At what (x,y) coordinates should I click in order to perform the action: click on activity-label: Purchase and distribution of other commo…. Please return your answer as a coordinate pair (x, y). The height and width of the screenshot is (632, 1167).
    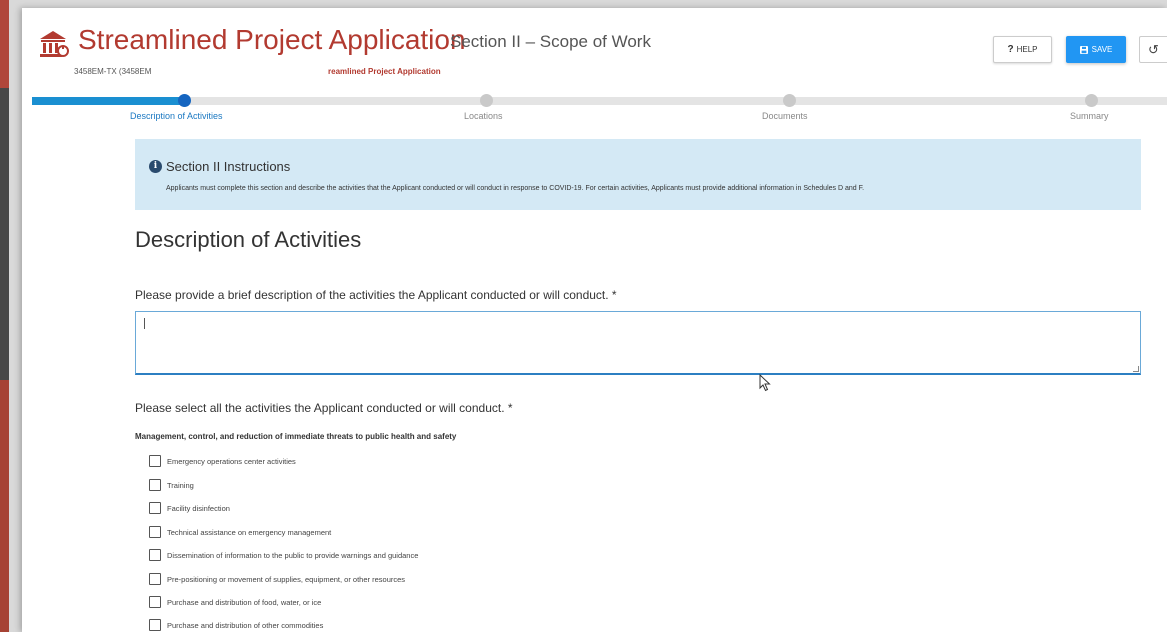
    Looking at the image, I should click on (245, 625).